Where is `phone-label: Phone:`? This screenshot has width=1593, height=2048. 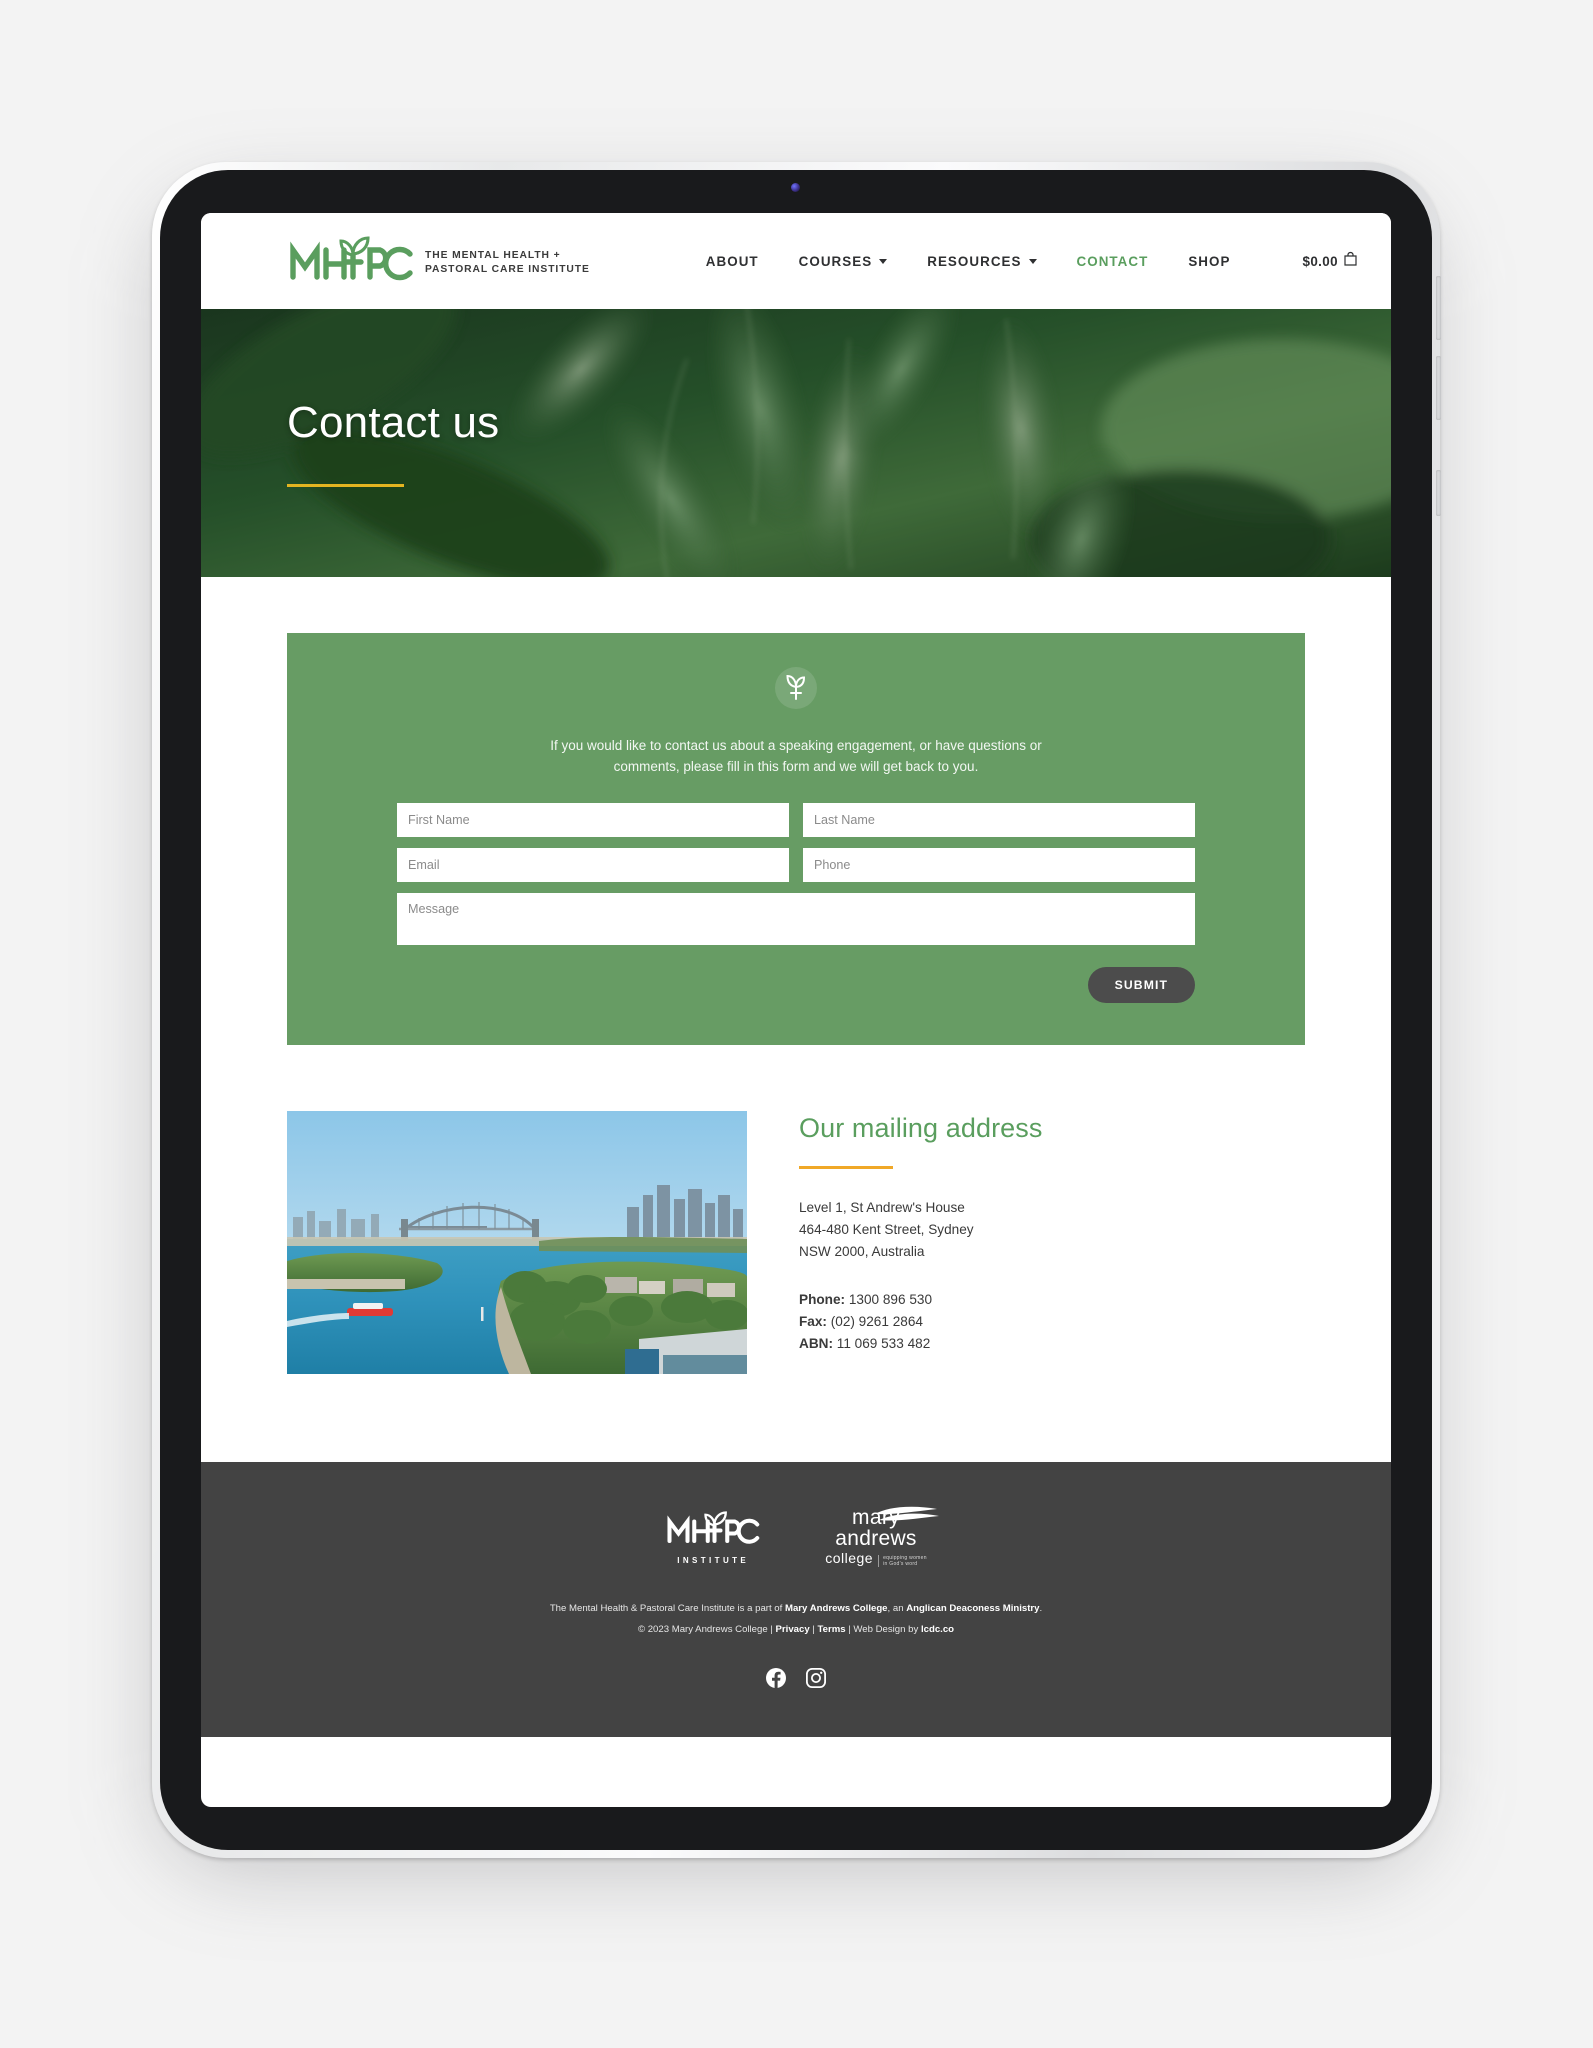 phone-label: Phone: is located at coordinates (822, 1299).